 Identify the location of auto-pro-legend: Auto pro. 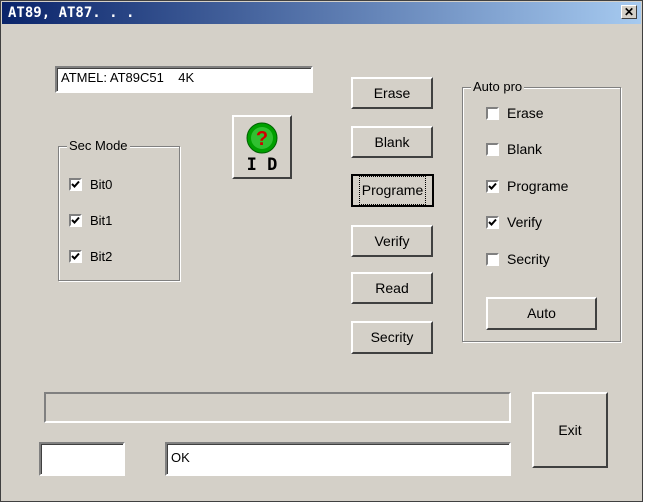
(498, 86).